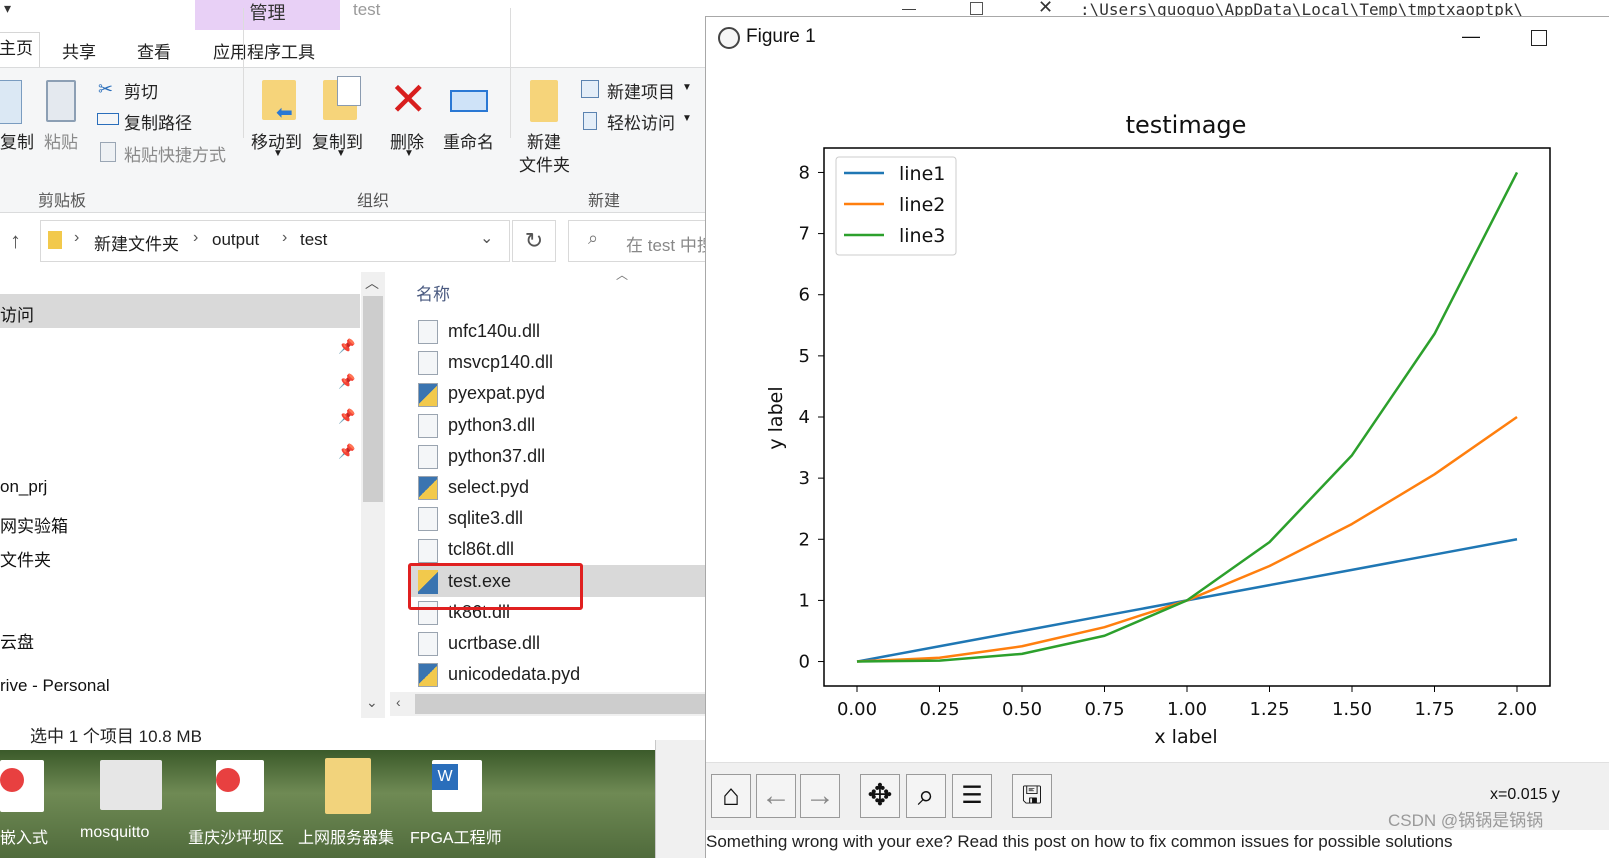  What do you see at coordinates (544, 140) in the screenshot?
I see `new-folder-button-line1: 新建` at bounding box center [544, 140].